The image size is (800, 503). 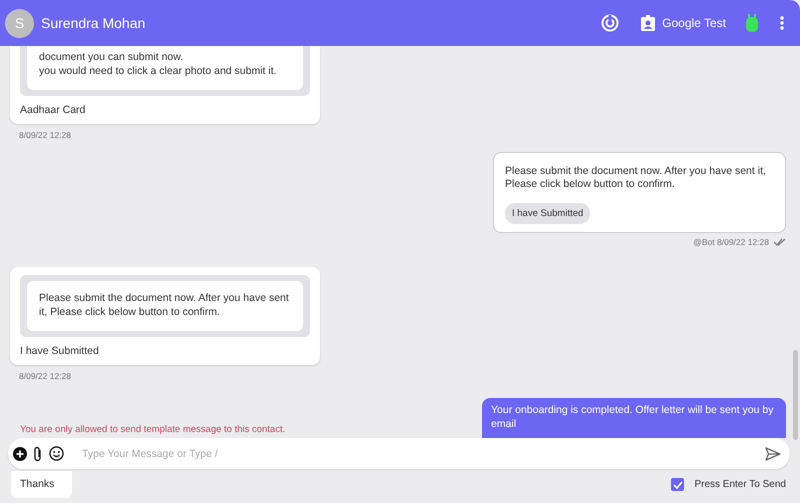 What do you see at coordinates (93, 23) in the screenshot?
I see `contact-name: Surendra Mohan` at bounding box center [93, 23].